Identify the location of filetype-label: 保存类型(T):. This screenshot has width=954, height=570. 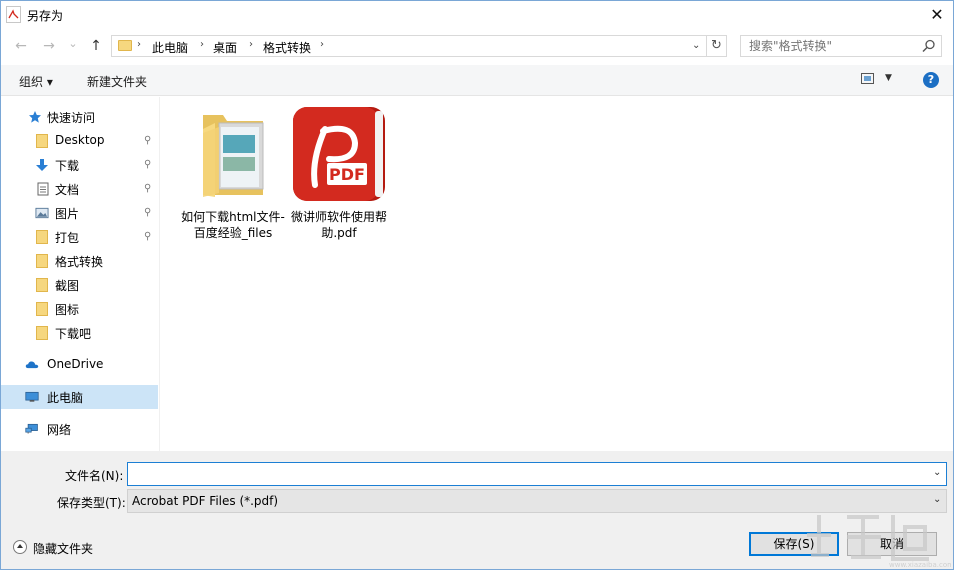
(91, 503).